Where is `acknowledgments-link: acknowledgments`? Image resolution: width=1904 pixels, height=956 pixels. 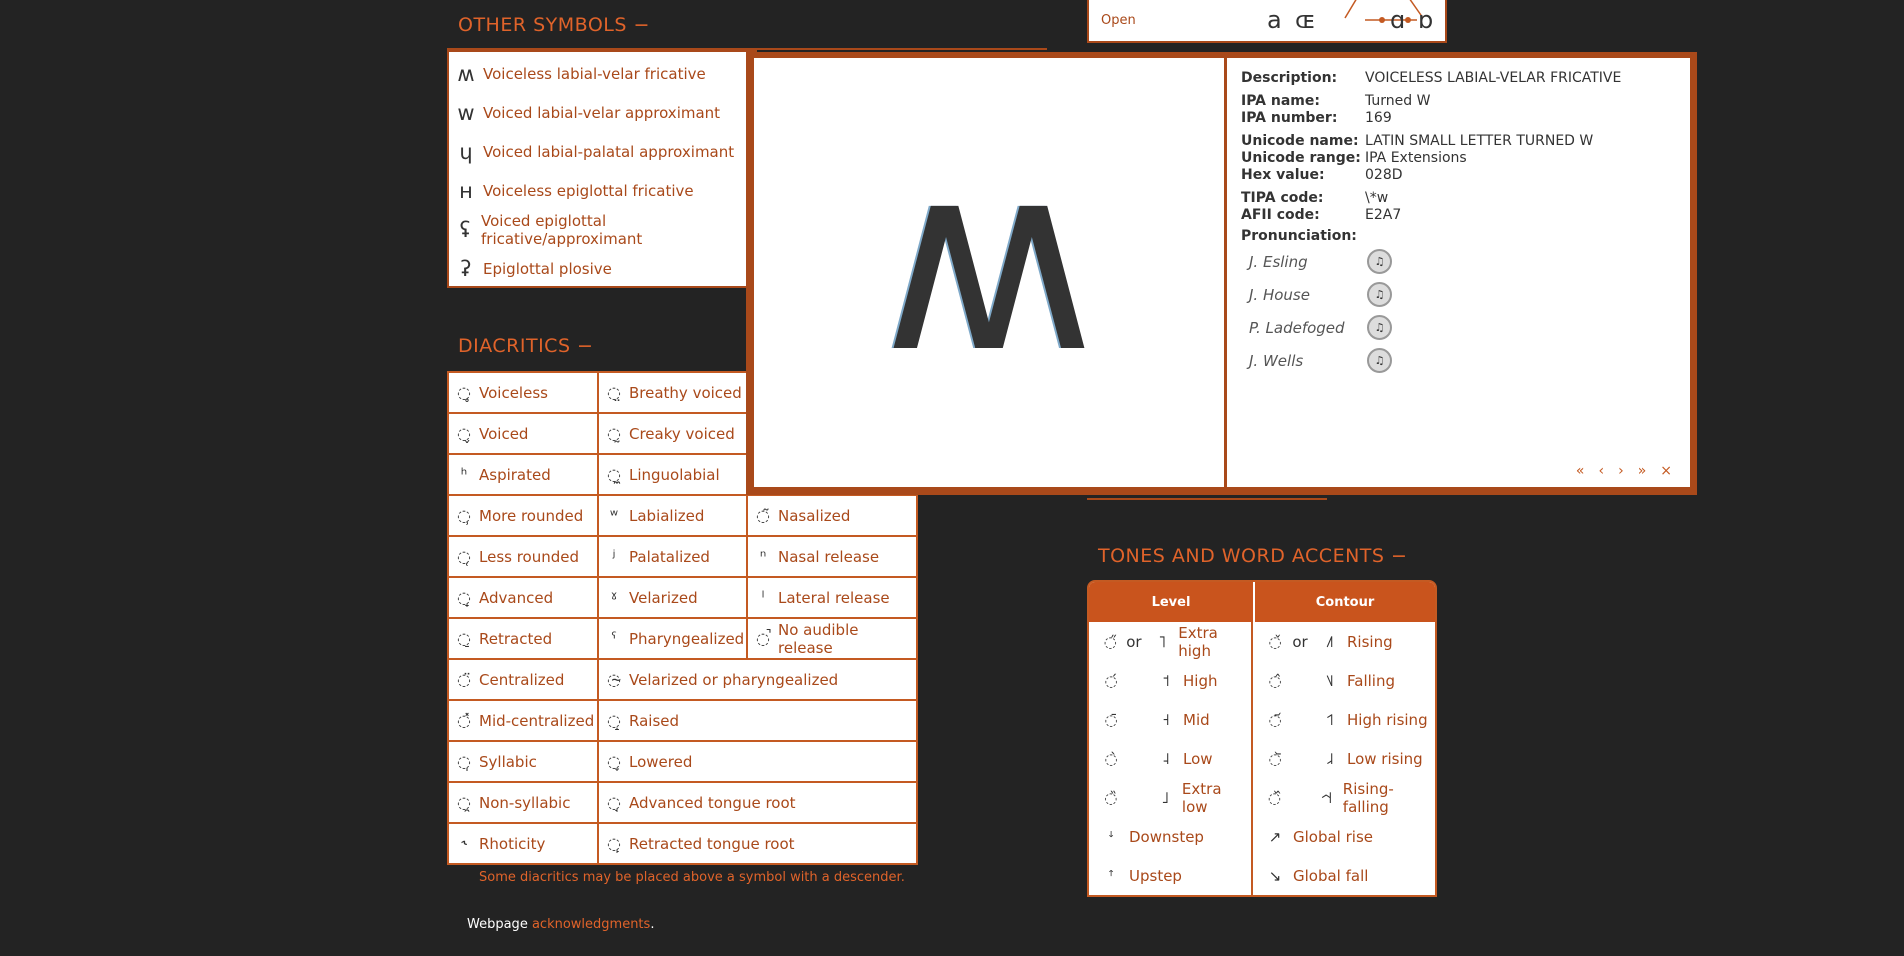
acknowledgments-link: acknowledgments is located at coordinates (591, 924).